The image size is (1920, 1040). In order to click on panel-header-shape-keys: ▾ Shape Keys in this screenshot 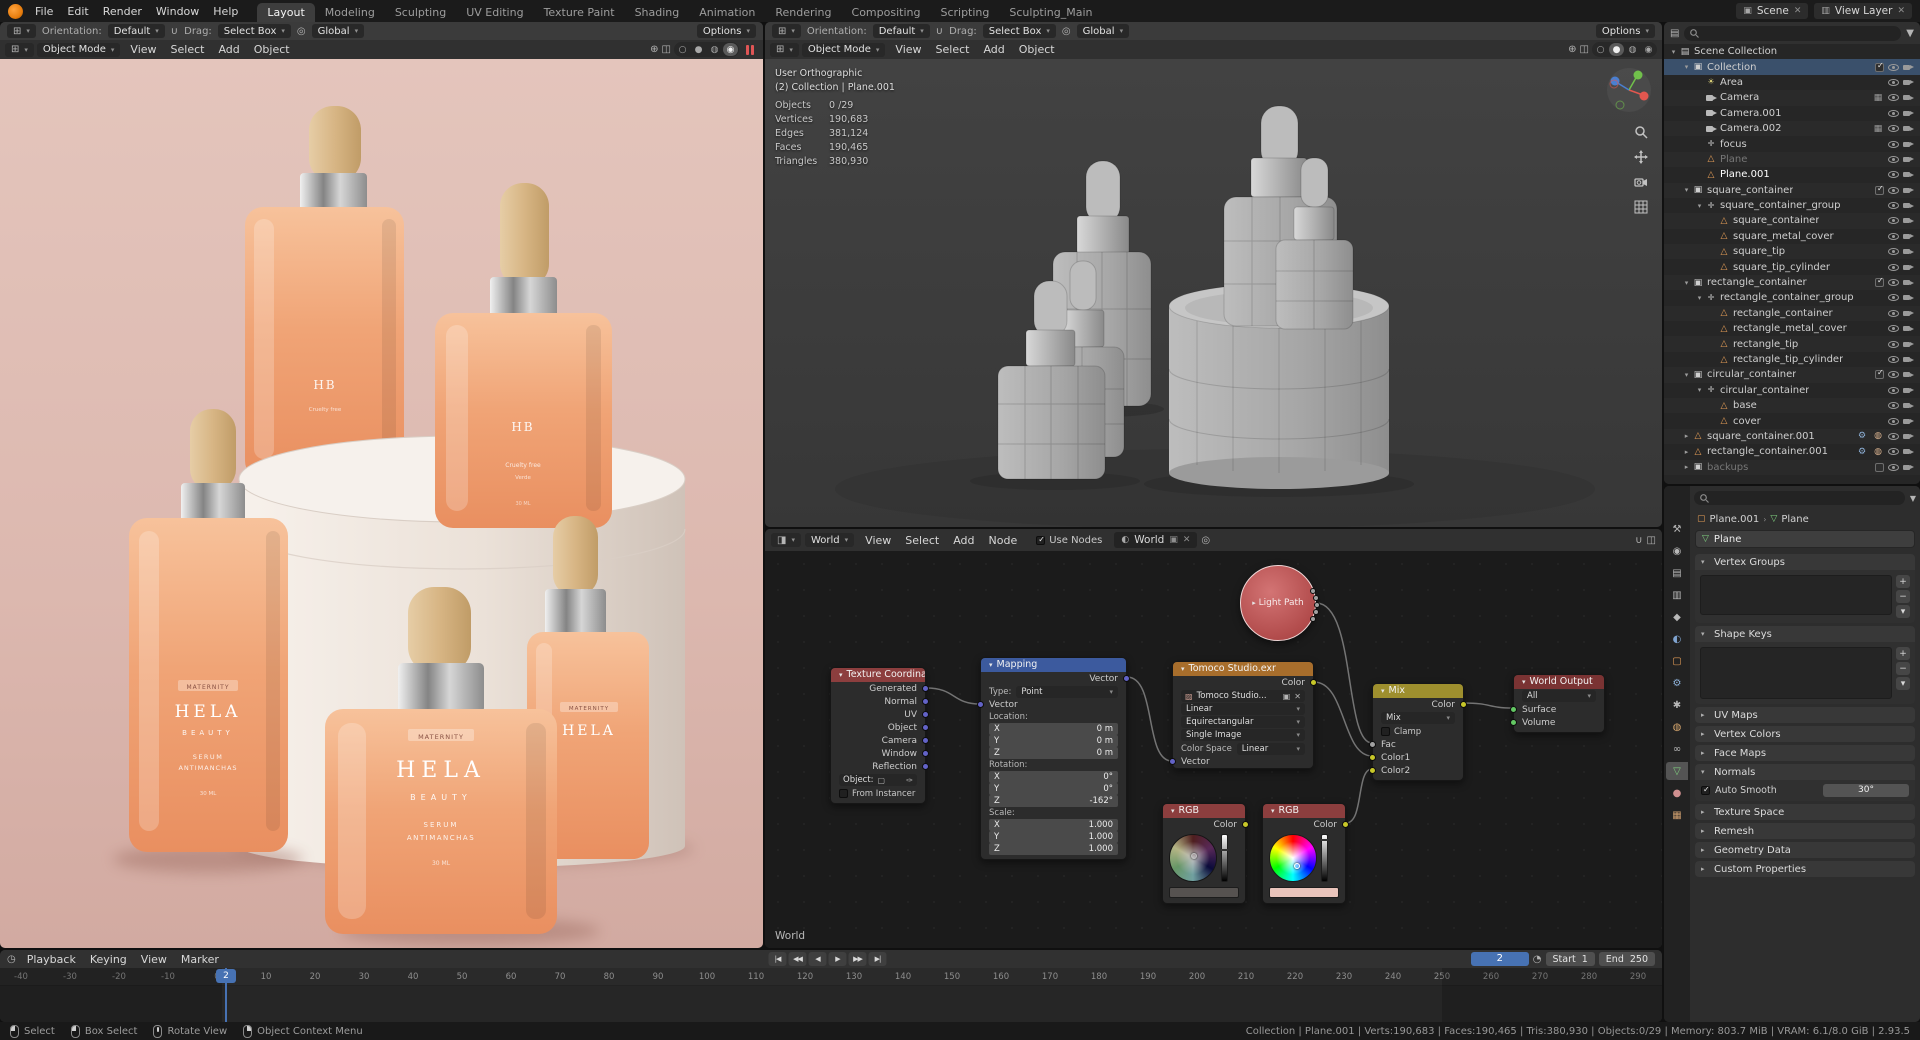, I will do `click(1805, 634)`.